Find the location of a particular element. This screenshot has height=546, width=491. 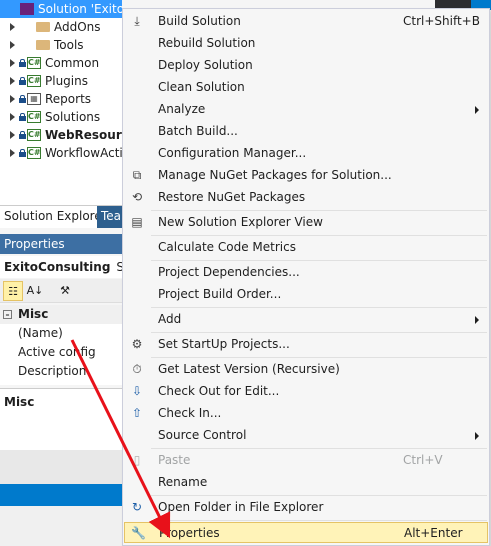

open-folder-icon: ↻ is located at coordinates (137, 507).